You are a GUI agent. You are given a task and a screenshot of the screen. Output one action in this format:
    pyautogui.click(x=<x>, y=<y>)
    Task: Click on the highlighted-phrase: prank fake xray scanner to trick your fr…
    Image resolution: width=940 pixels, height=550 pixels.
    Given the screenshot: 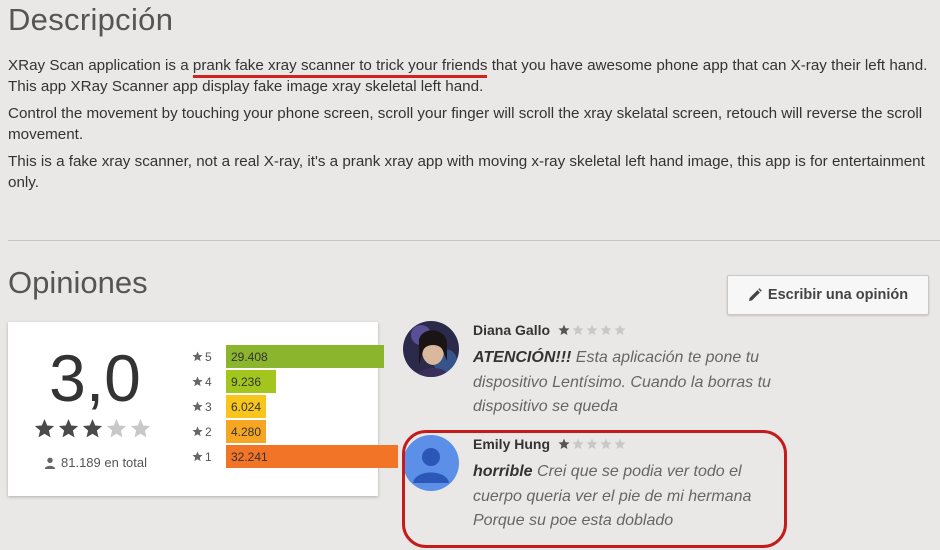 What is the action you would take?
    pyautogui.click(x=340, y=67)
    